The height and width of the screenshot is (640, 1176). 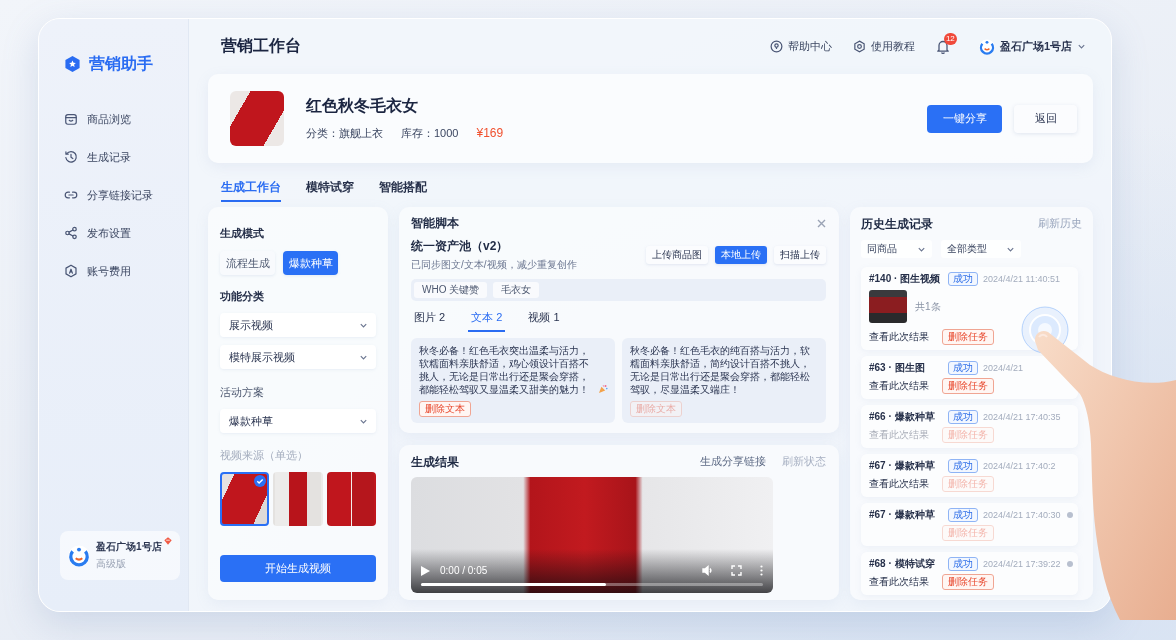 What do you see at coordinates (298, 421) in the screenshot?
I see `dropdown: 爆款种草` at bounding box center [298, 421].